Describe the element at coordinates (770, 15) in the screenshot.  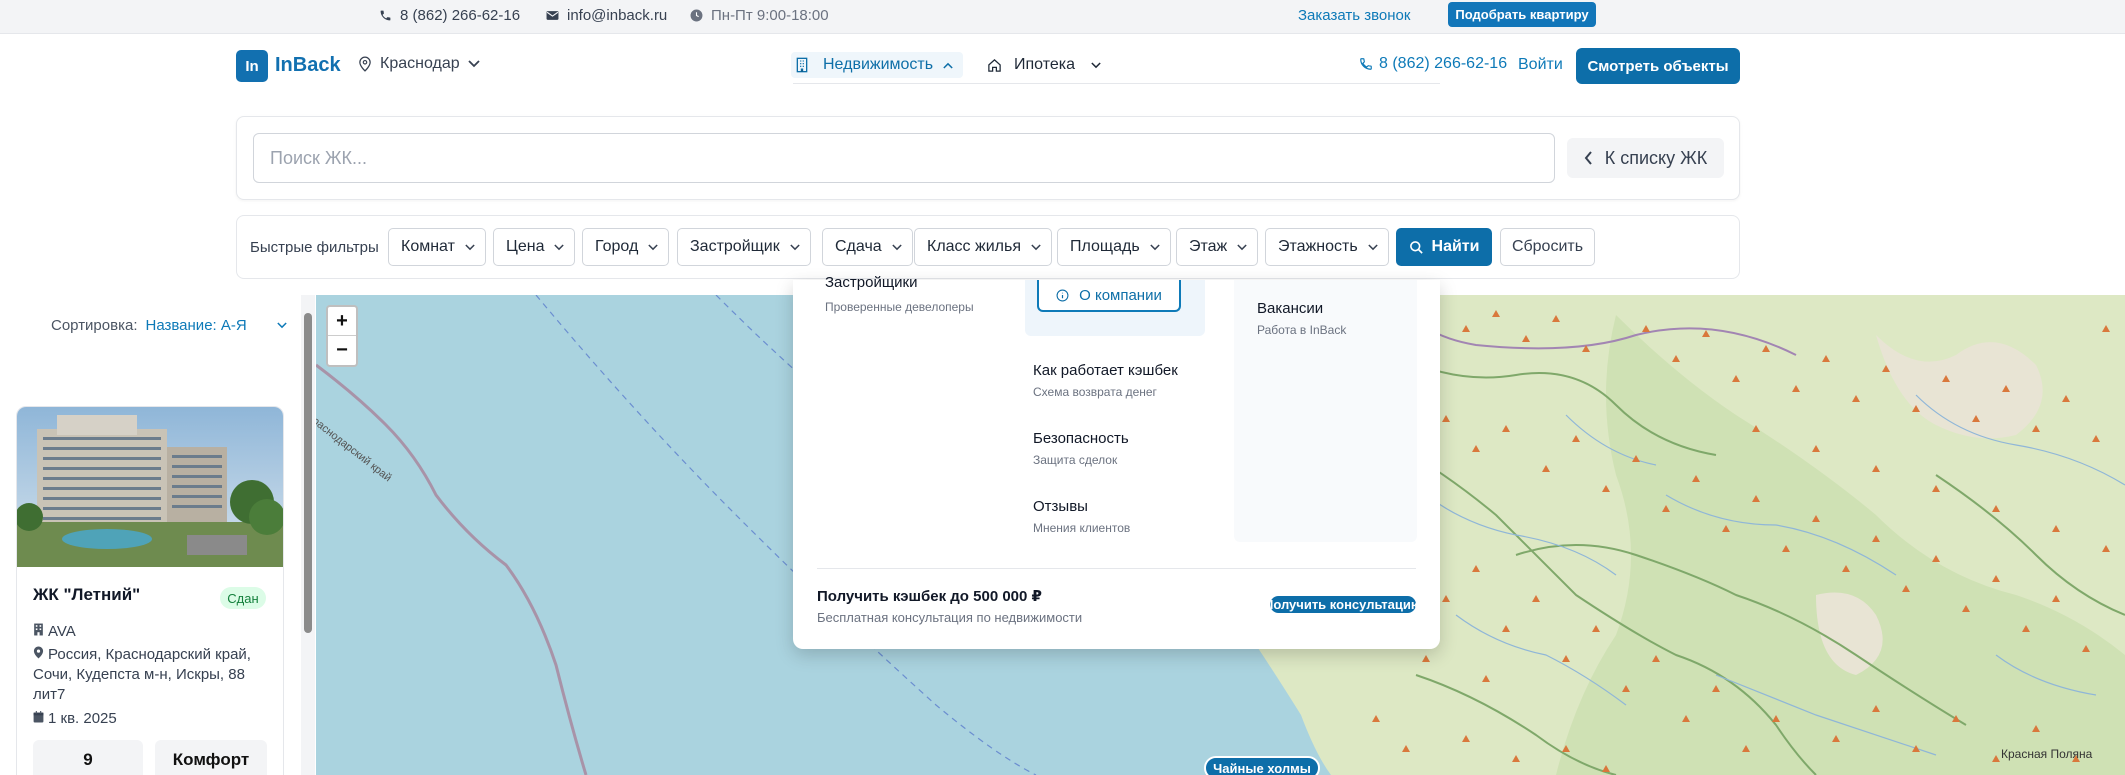
I see `topbar-hours-text: Пн-Пт 9:00-18:00` at that location.